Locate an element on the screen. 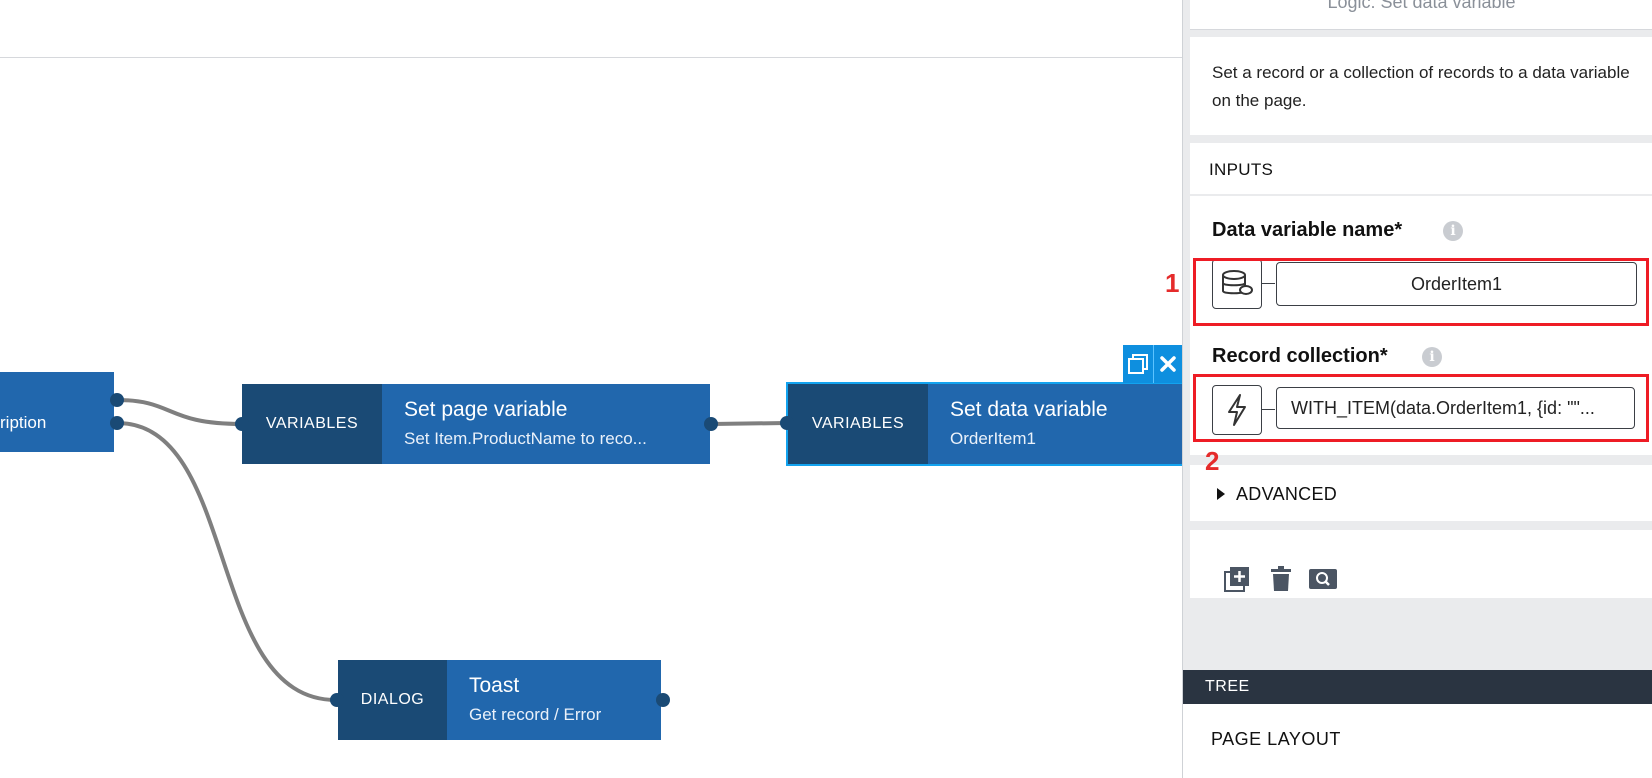 Image resolution: width=1652 pixels, height=778 pixels. node-partial-label: ription is located at coordinates (23, 422).